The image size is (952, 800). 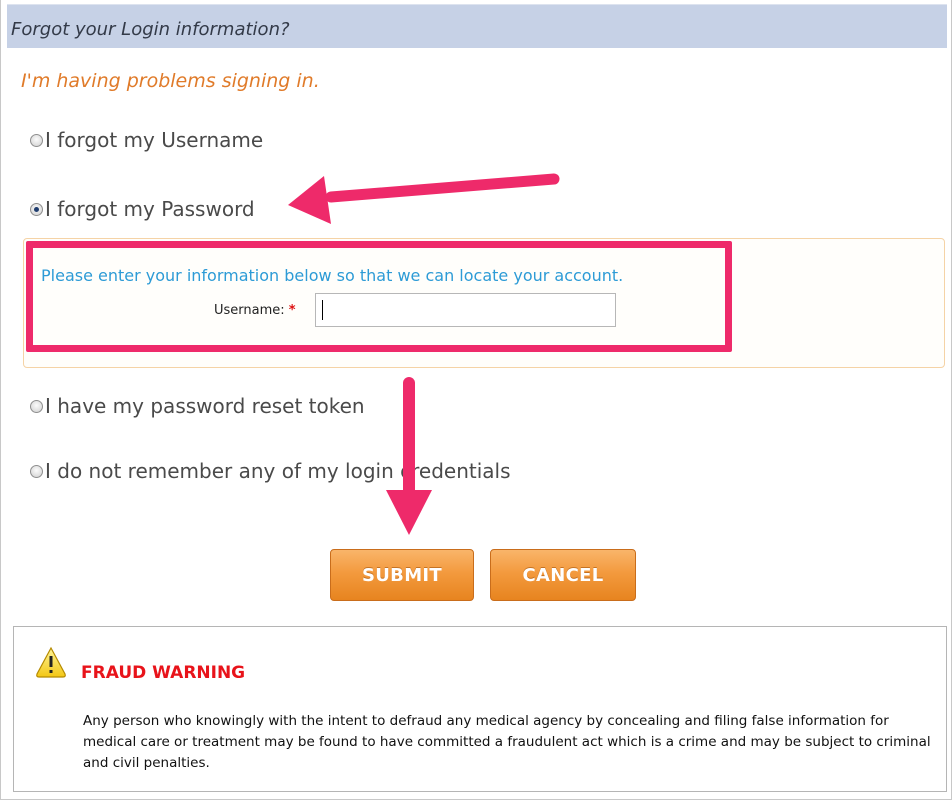 I want to click on arrow-to-password-option, so click(x=424, y=198).